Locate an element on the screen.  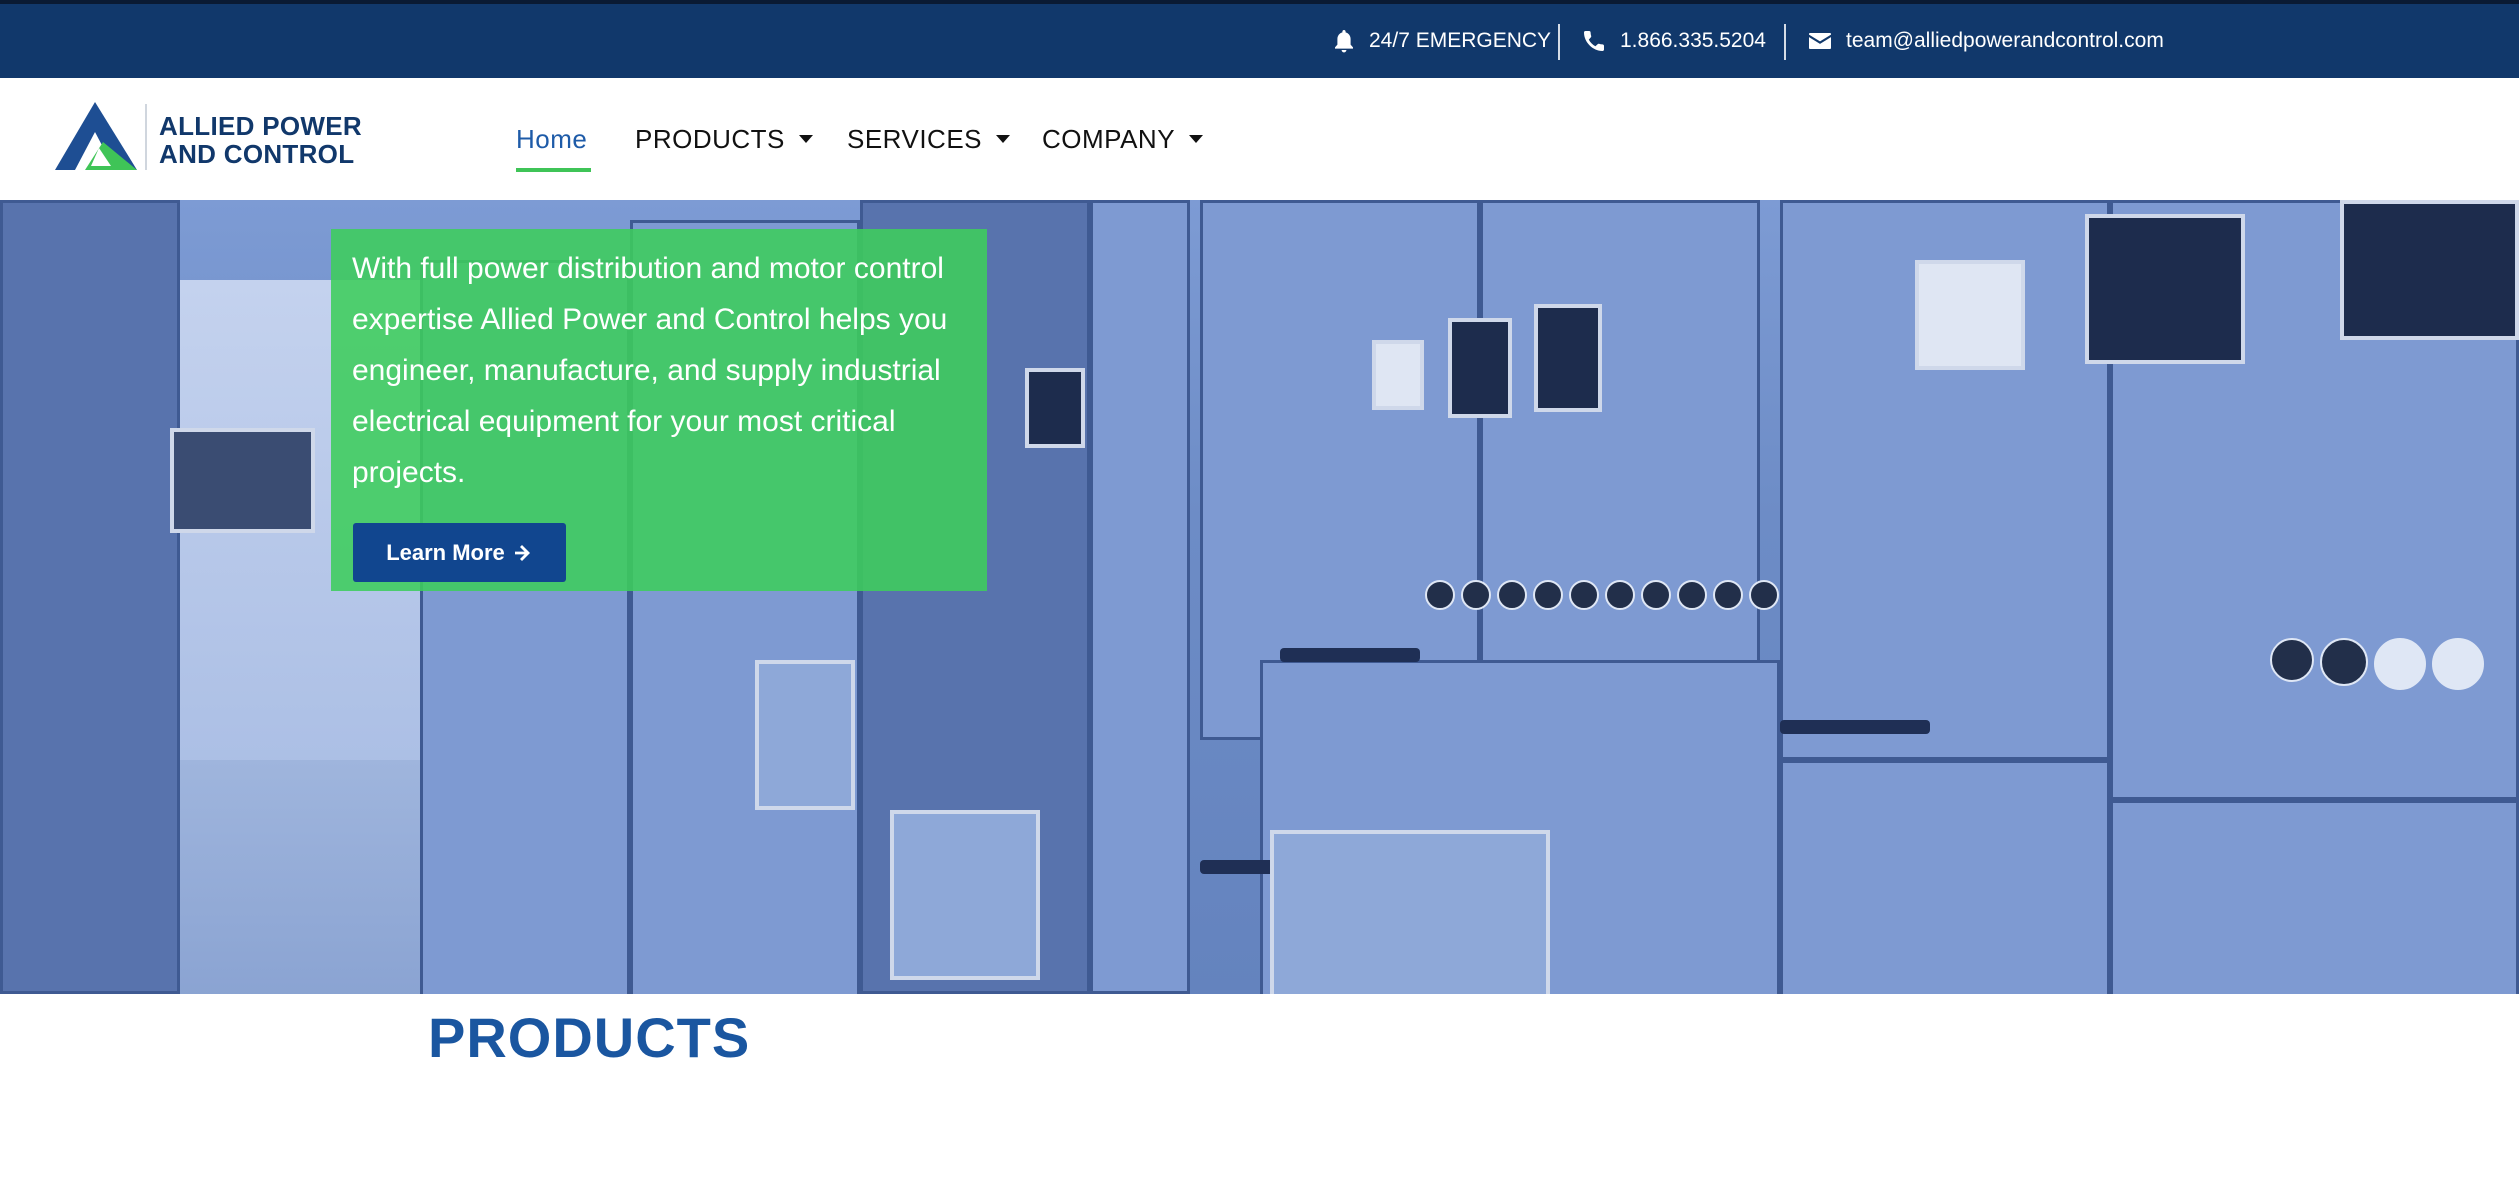
learn-more-label: Learn More is located at coordinates (445, 552).